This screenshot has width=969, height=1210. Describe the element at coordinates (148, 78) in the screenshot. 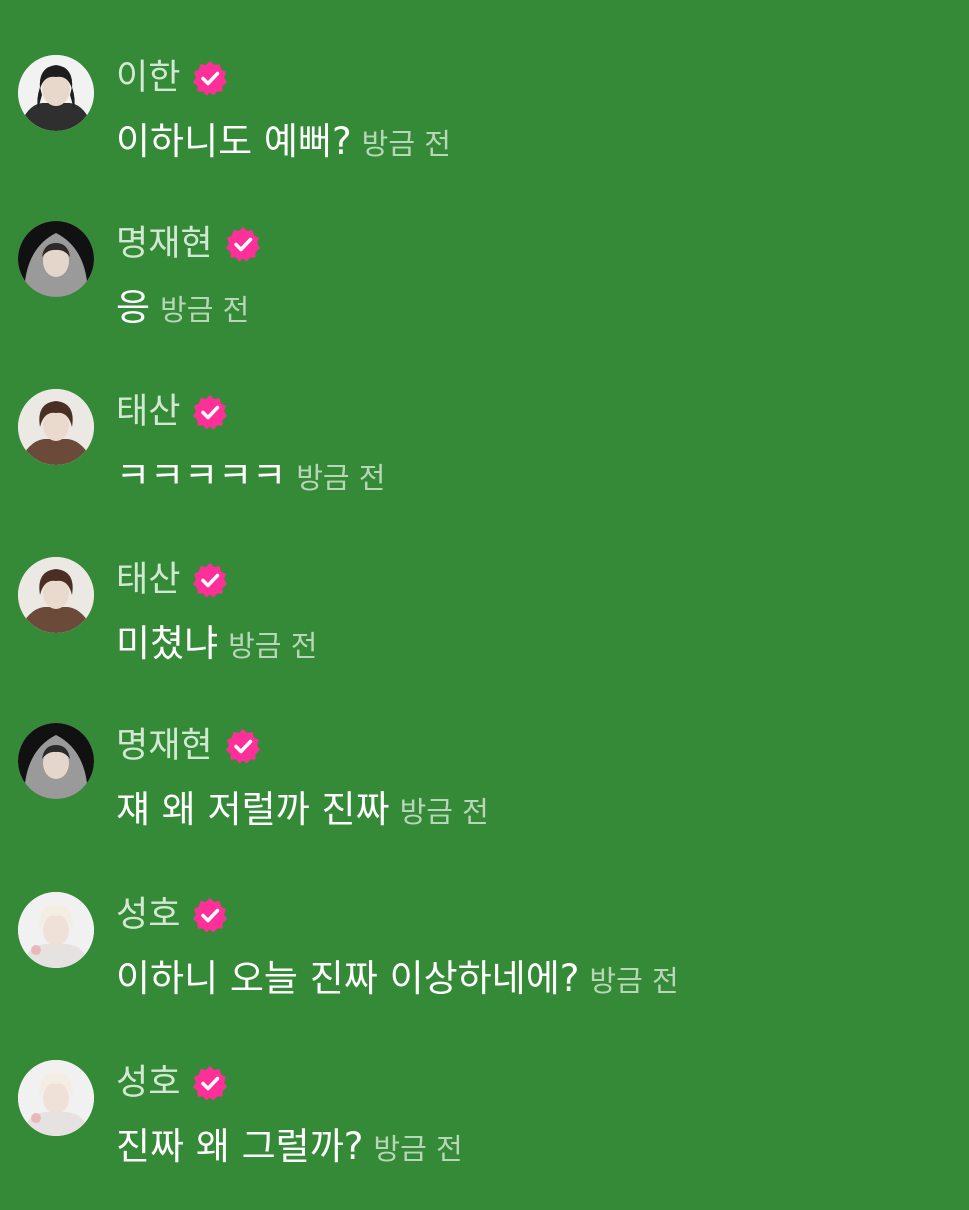

I see `username: 이한` at that location.